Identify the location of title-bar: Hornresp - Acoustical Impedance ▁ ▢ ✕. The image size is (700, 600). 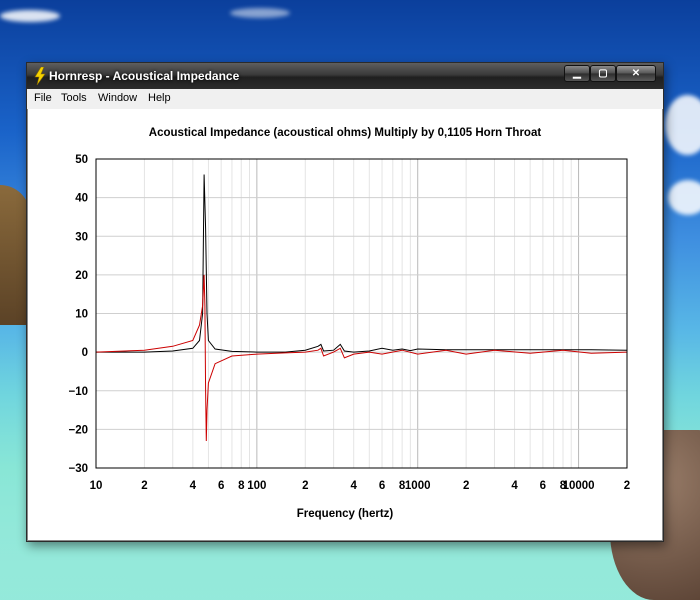
(345, 76).